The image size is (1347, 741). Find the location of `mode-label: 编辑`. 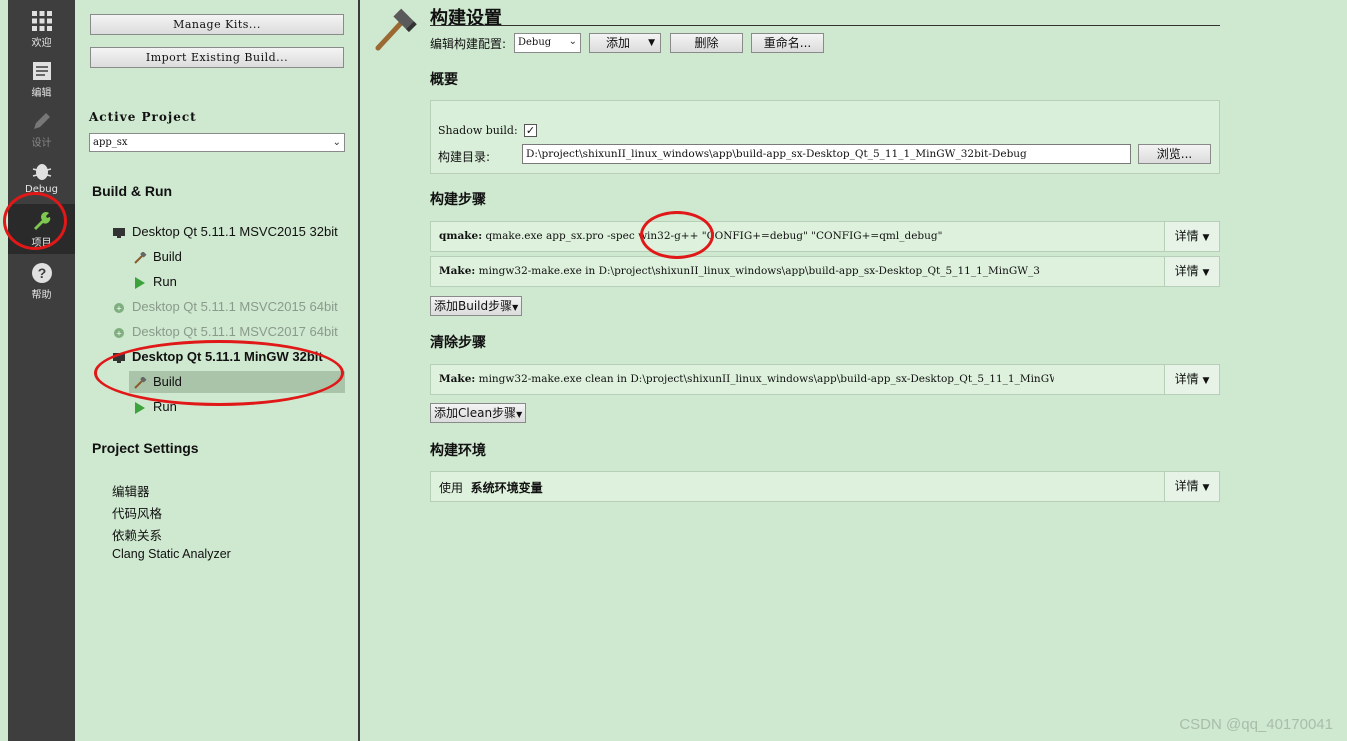

mode-label: 编辑 is located at coordinates (41, 93).